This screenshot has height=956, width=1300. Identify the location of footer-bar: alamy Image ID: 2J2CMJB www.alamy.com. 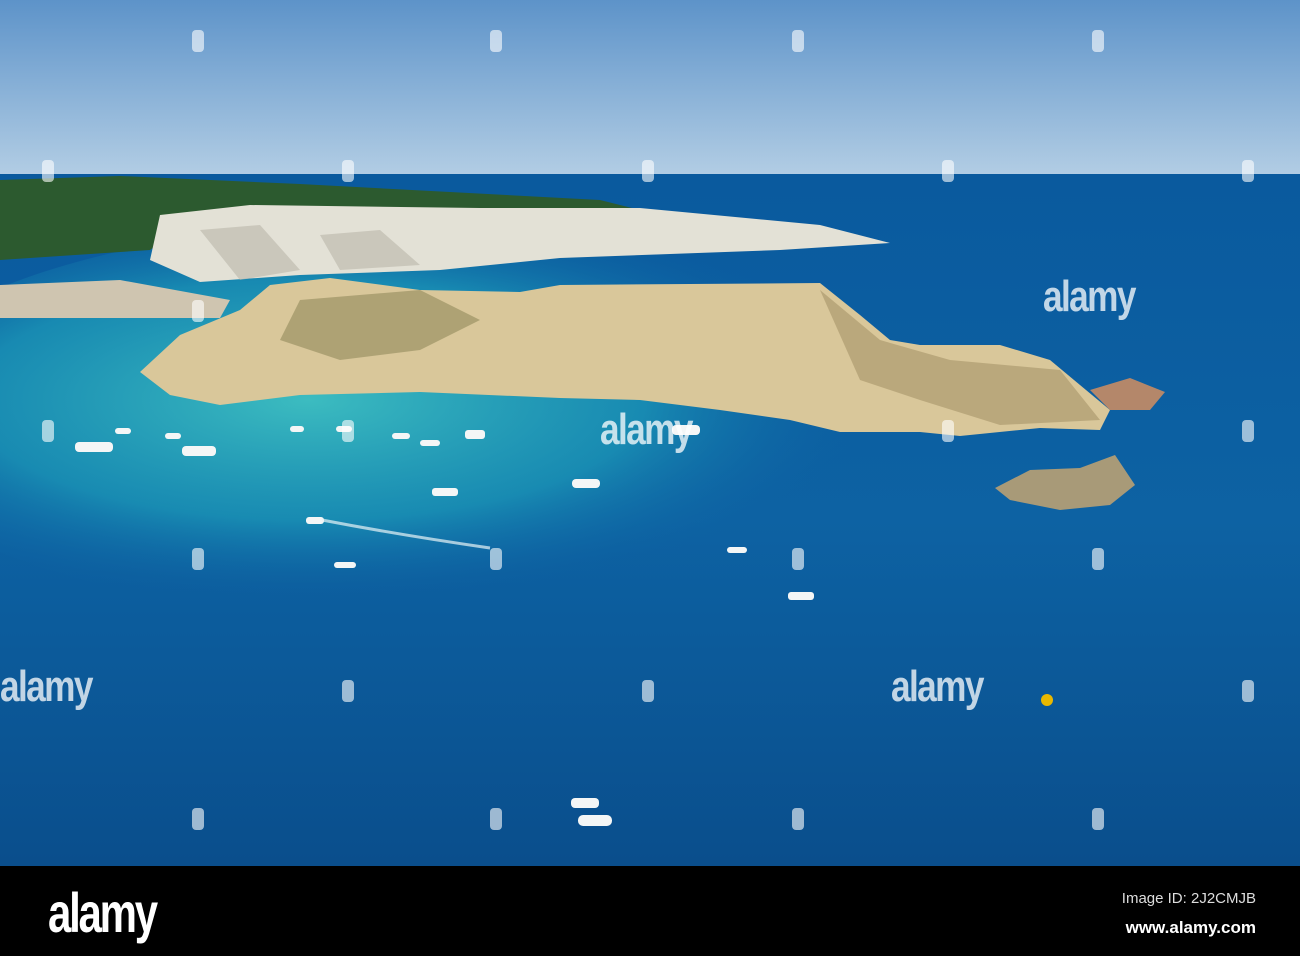
(650, 911).